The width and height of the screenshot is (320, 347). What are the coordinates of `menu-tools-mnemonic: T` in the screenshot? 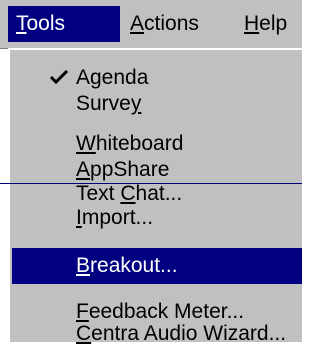 It's located at (21, 23).